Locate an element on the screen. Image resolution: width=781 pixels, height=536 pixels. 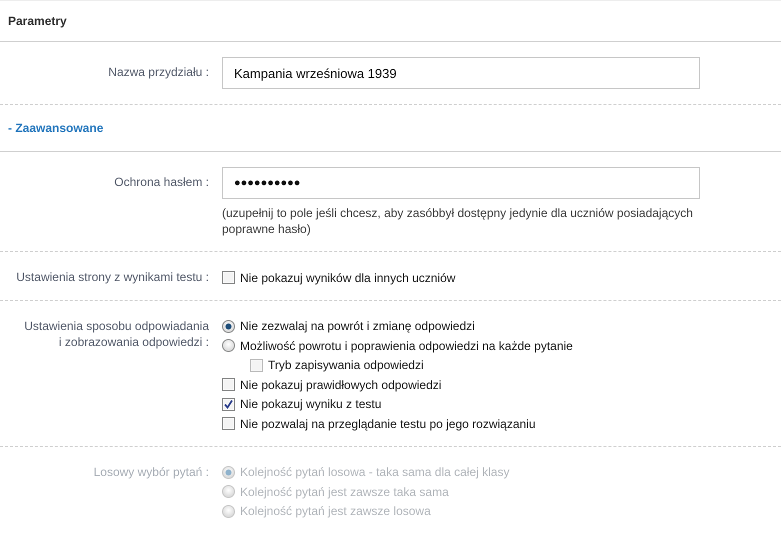
option-label: Tryb zapisywania odpowiedzi is located at coordinates (346, 365).